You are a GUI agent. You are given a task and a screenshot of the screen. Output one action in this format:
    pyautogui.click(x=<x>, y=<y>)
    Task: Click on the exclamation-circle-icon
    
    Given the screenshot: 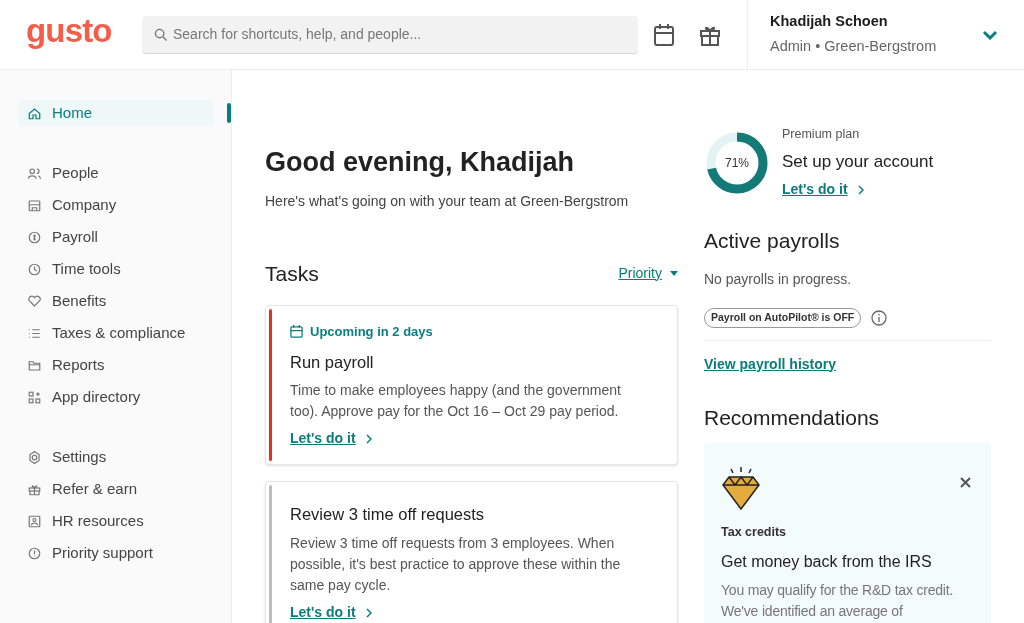 What is the action you would take?
    pyautogui.click(x=34, y=553)
    